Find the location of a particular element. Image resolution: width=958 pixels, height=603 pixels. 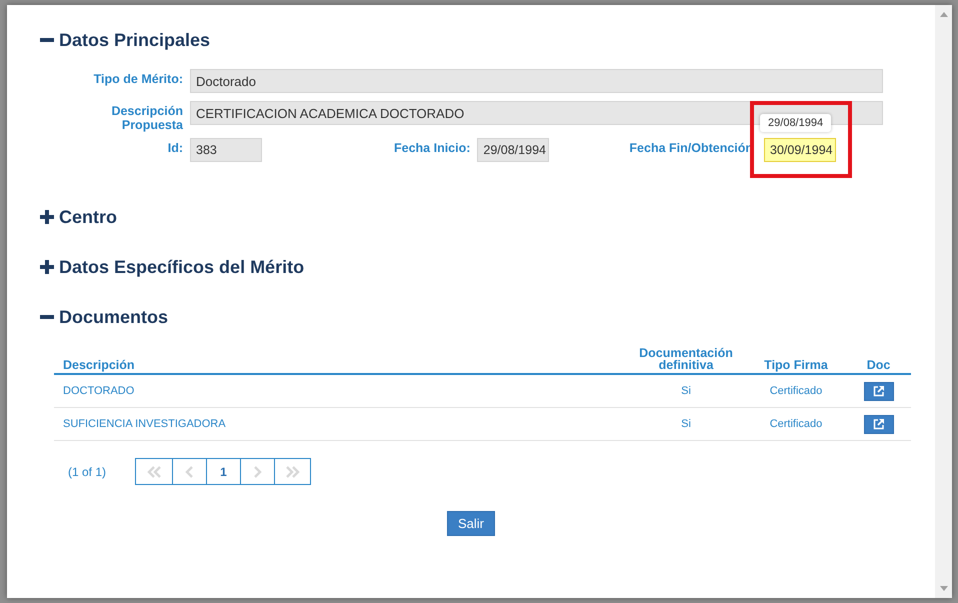

scroll-up-icon is located at coordinates (944, 14).